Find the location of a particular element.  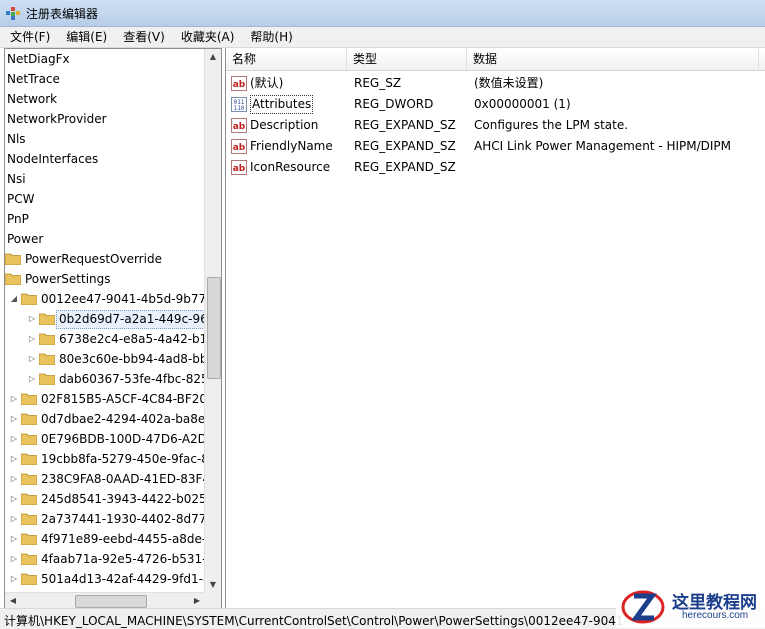

tree-node: PnP is located at coordinates (105, 219).